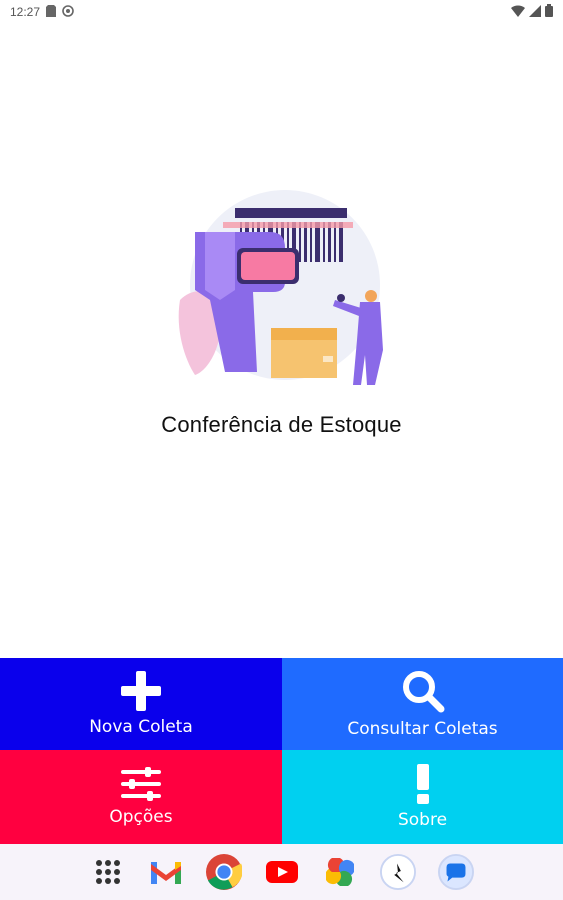  I want to click on signal-icon, so click(535, 12).